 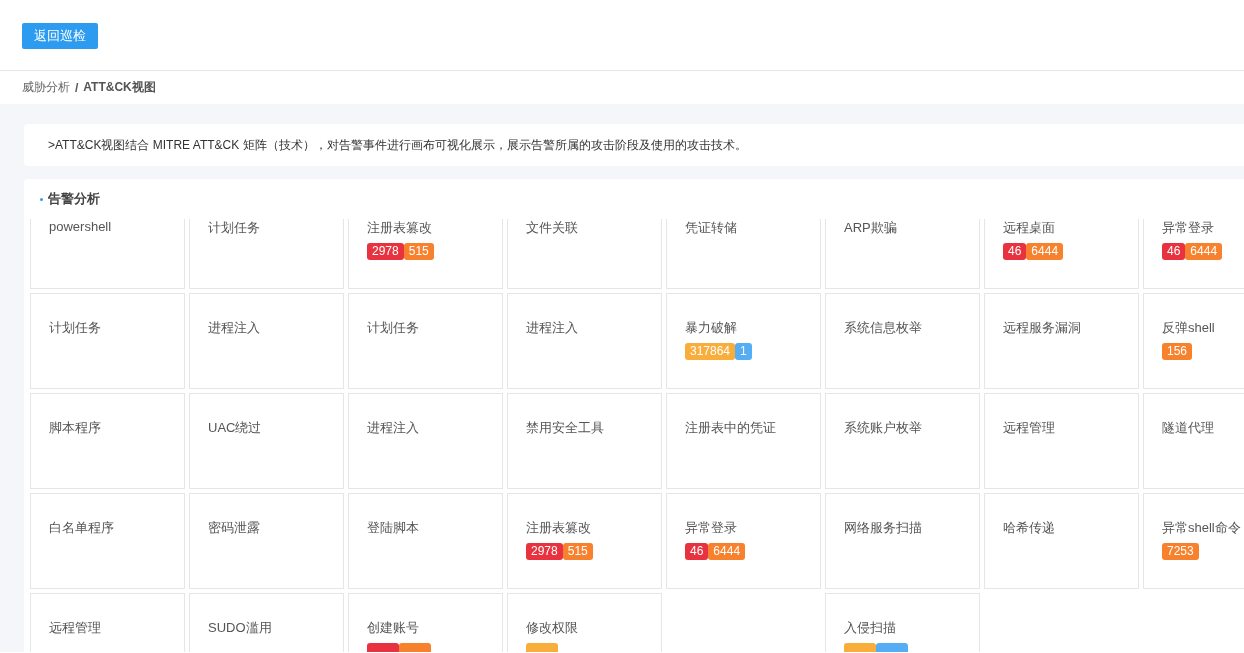 I want to click on technique-label: 密码泄露, so click(x=234, y=528).